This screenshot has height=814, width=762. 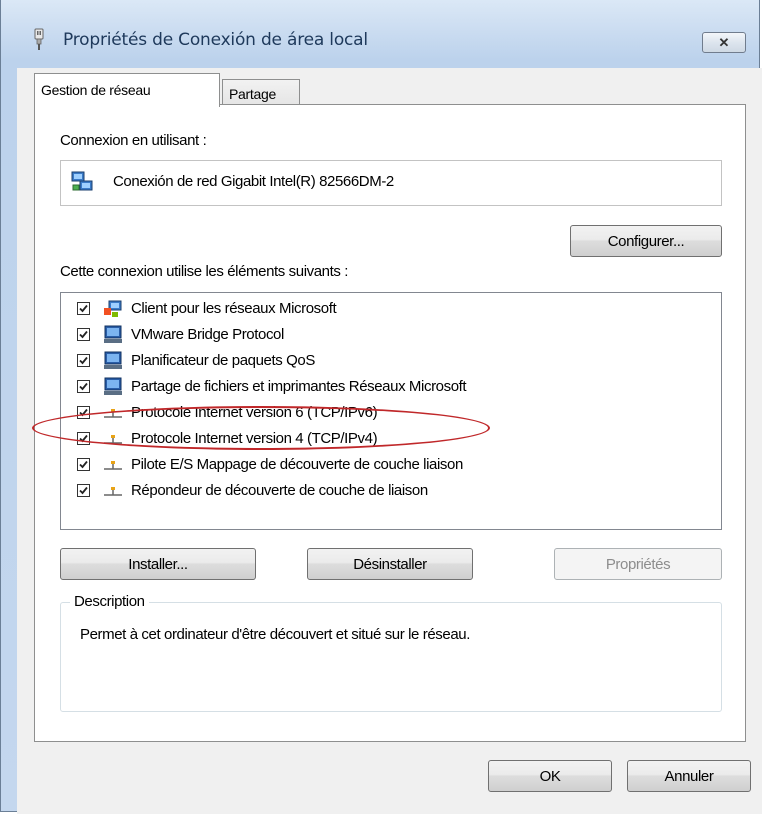 I want to click on connection-label: Connexion en utilisant :, so click(x=133, y=140).